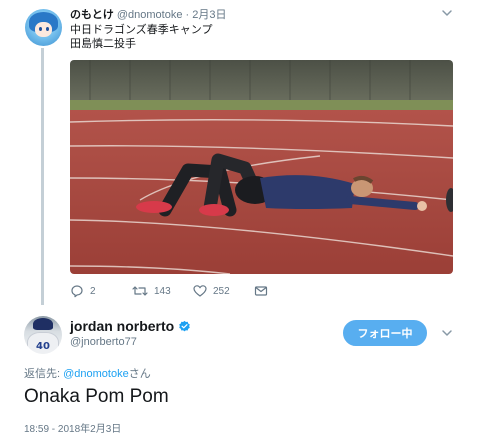 Image resolution: width=480 pixels, height=440 pixels. Describe the element at coordinates (93, 291) in the screenshot. I see `reply-count: 2` at that location.